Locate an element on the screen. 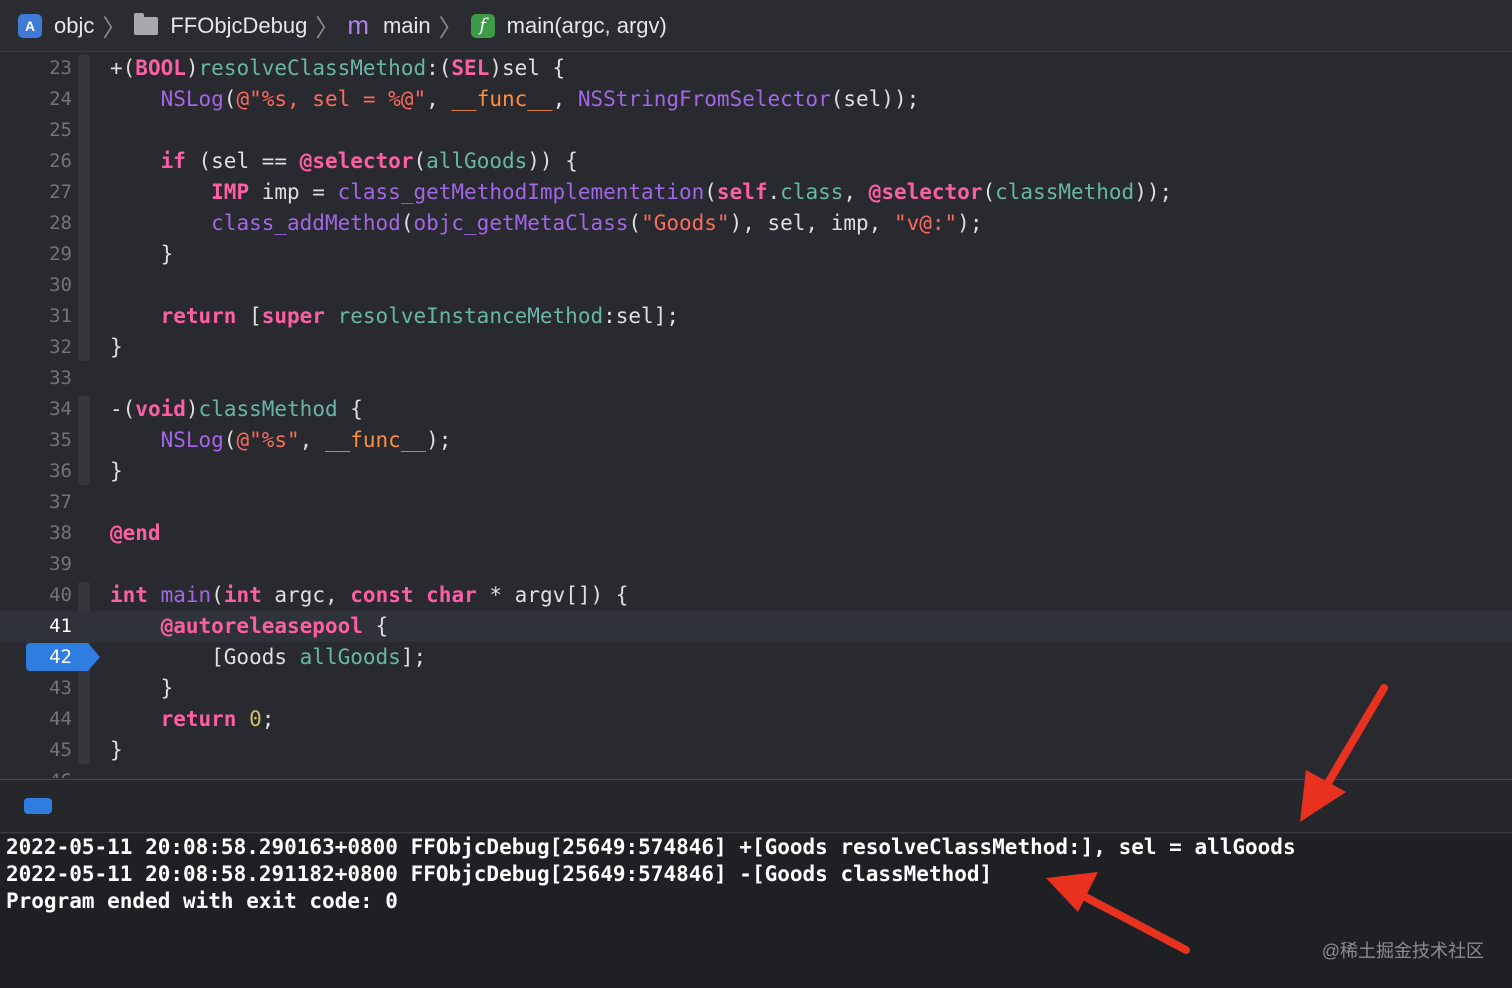 The height and width of the screenshot is (988, 1512). code-line: 42 [Goods allGoods]; is located at coordinates (756, 657).